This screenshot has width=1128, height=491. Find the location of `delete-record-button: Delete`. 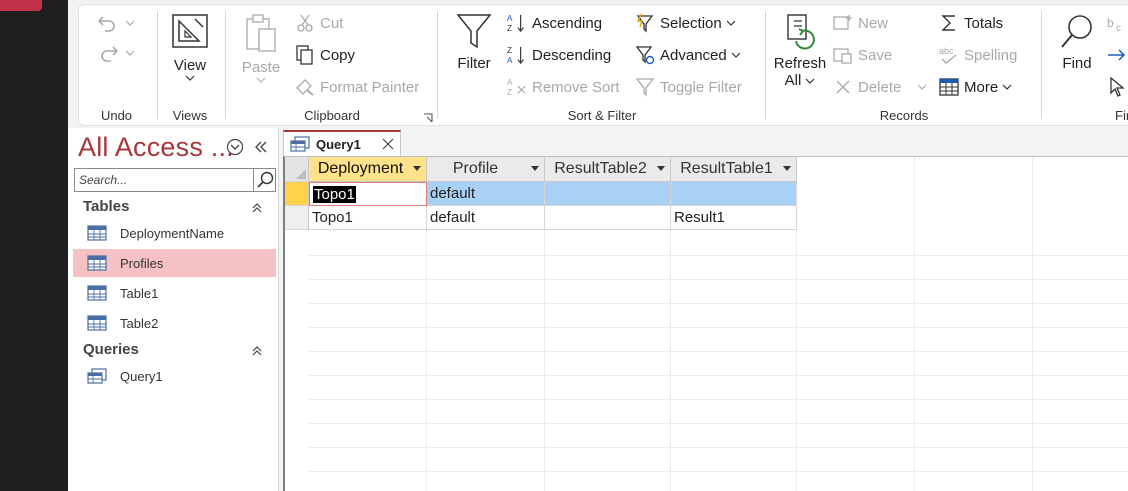

delete-record-button: Delete is located at coordinates (880, 87).